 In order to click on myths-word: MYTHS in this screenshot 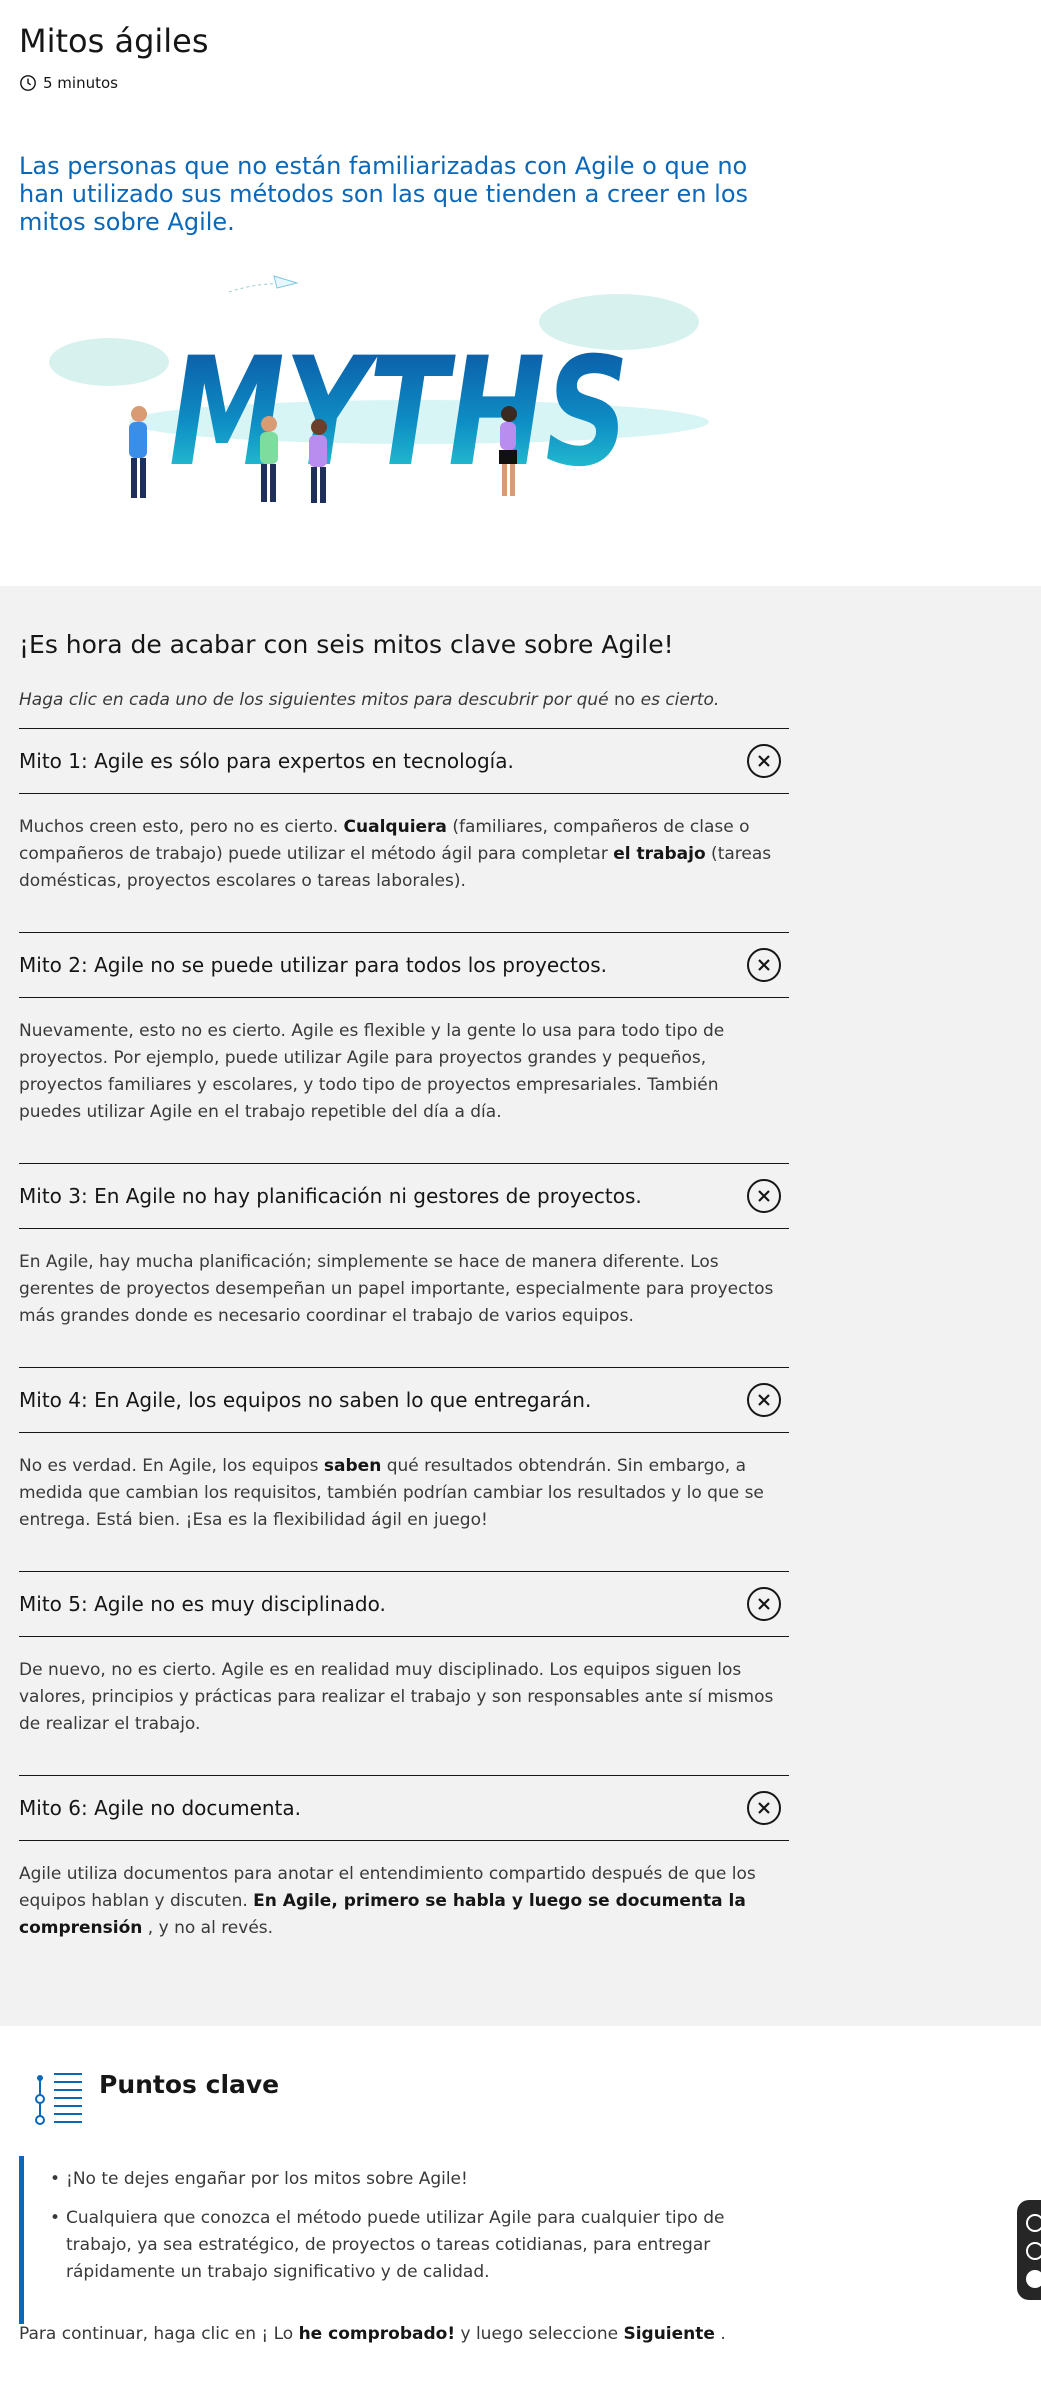, I will do `click(399, 413)`.